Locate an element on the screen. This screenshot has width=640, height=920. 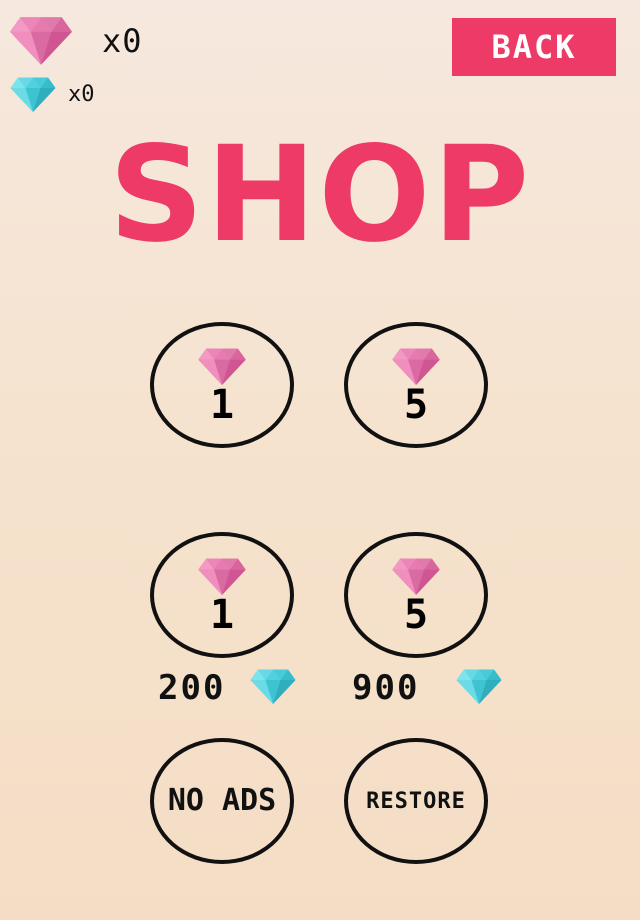
buy-pink-pack-5-button: 5 is located at coordinates (416, 385).